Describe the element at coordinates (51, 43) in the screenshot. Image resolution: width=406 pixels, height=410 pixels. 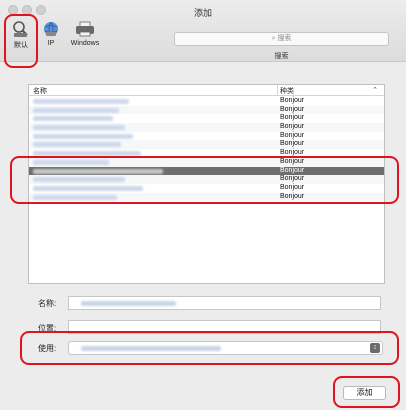
I see `toolbar-ip-label: IP` at that location.